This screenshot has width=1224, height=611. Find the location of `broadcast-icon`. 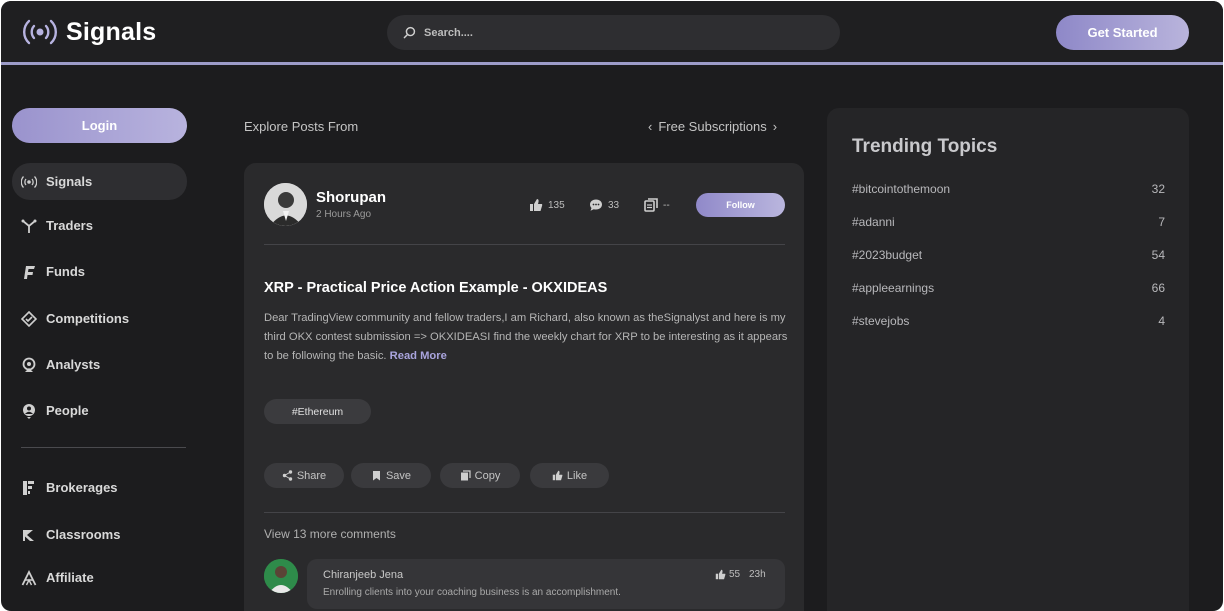

broadcast-icon is located at coordinates (40, 32).